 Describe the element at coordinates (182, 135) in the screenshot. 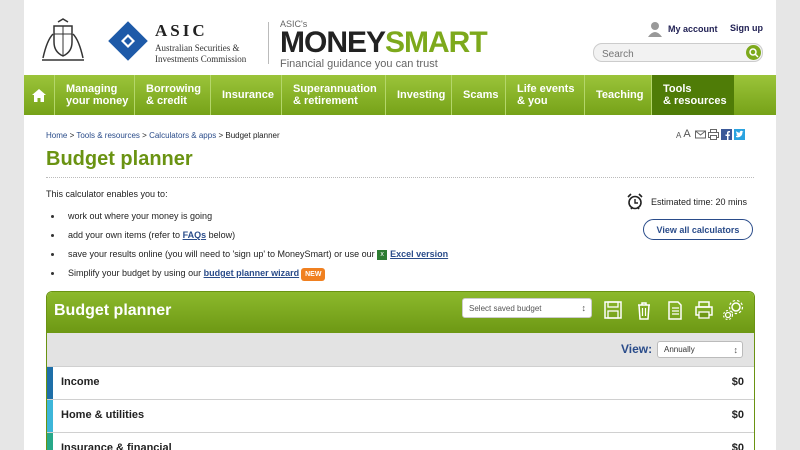

I see `breadcrumb-calculators: Calculators & apps` at that location.